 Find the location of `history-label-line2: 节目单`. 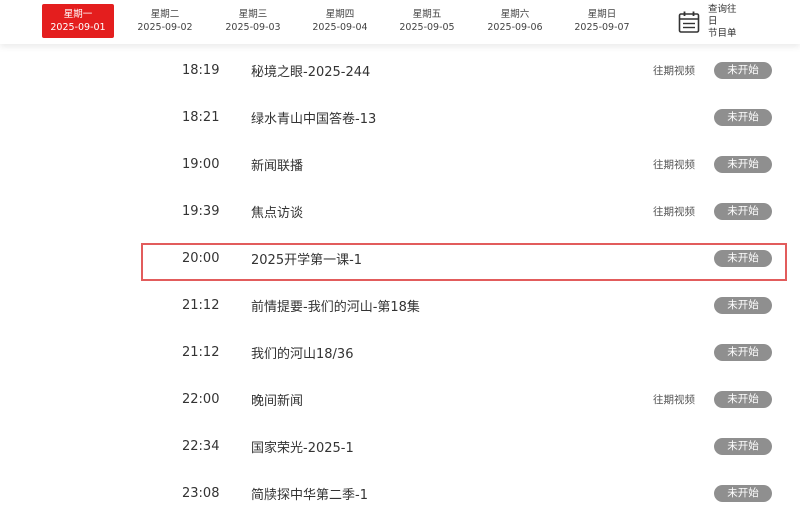

history-label-line2: 节目单 is located at coordinates (722, 33).